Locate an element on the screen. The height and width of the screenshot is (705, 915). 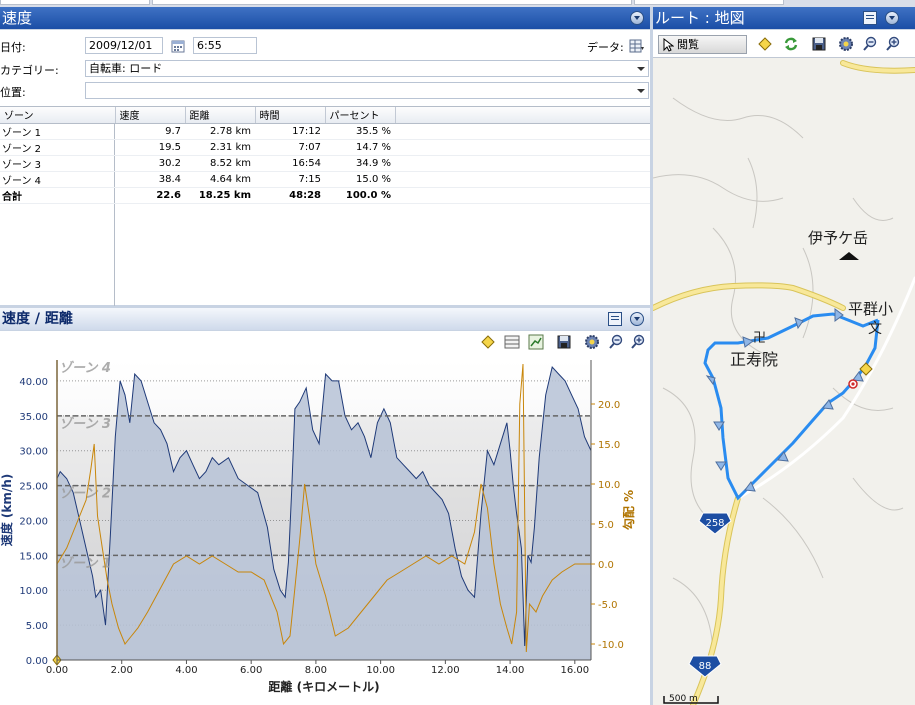
x-tick-label: 8.00 is located at coordinates (316, 670).